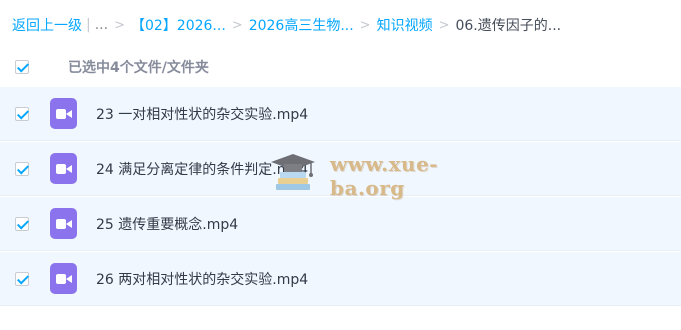 The height and width of the screenshot is (330, 681). What do you see at coordinates (47, 25) in the screenshot?
I see `back-link: 返回上一级` at bounding box center [47, 25].